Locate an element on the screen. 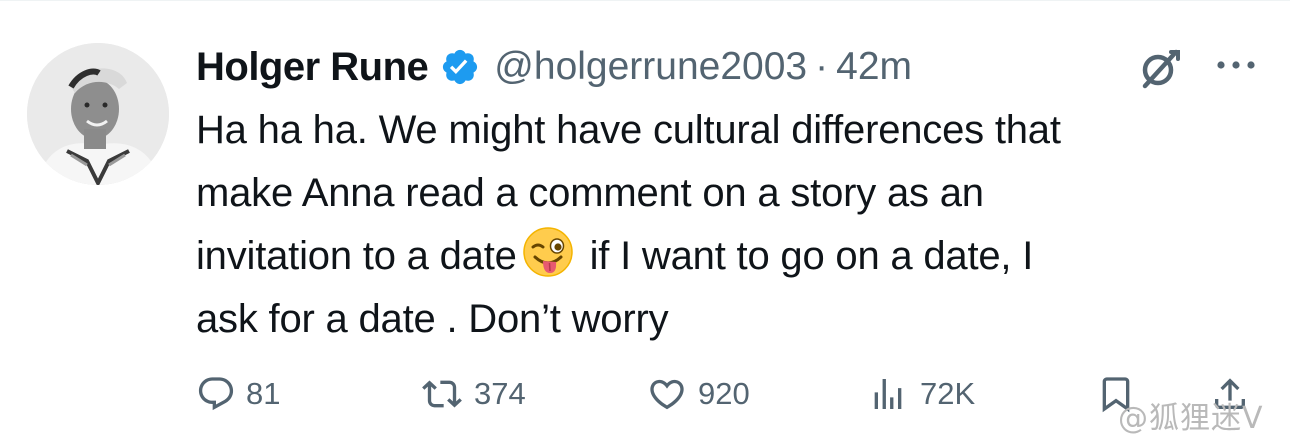 The image size is (1290, 443). reply-button: 81 is located at coordinates (238, 394).